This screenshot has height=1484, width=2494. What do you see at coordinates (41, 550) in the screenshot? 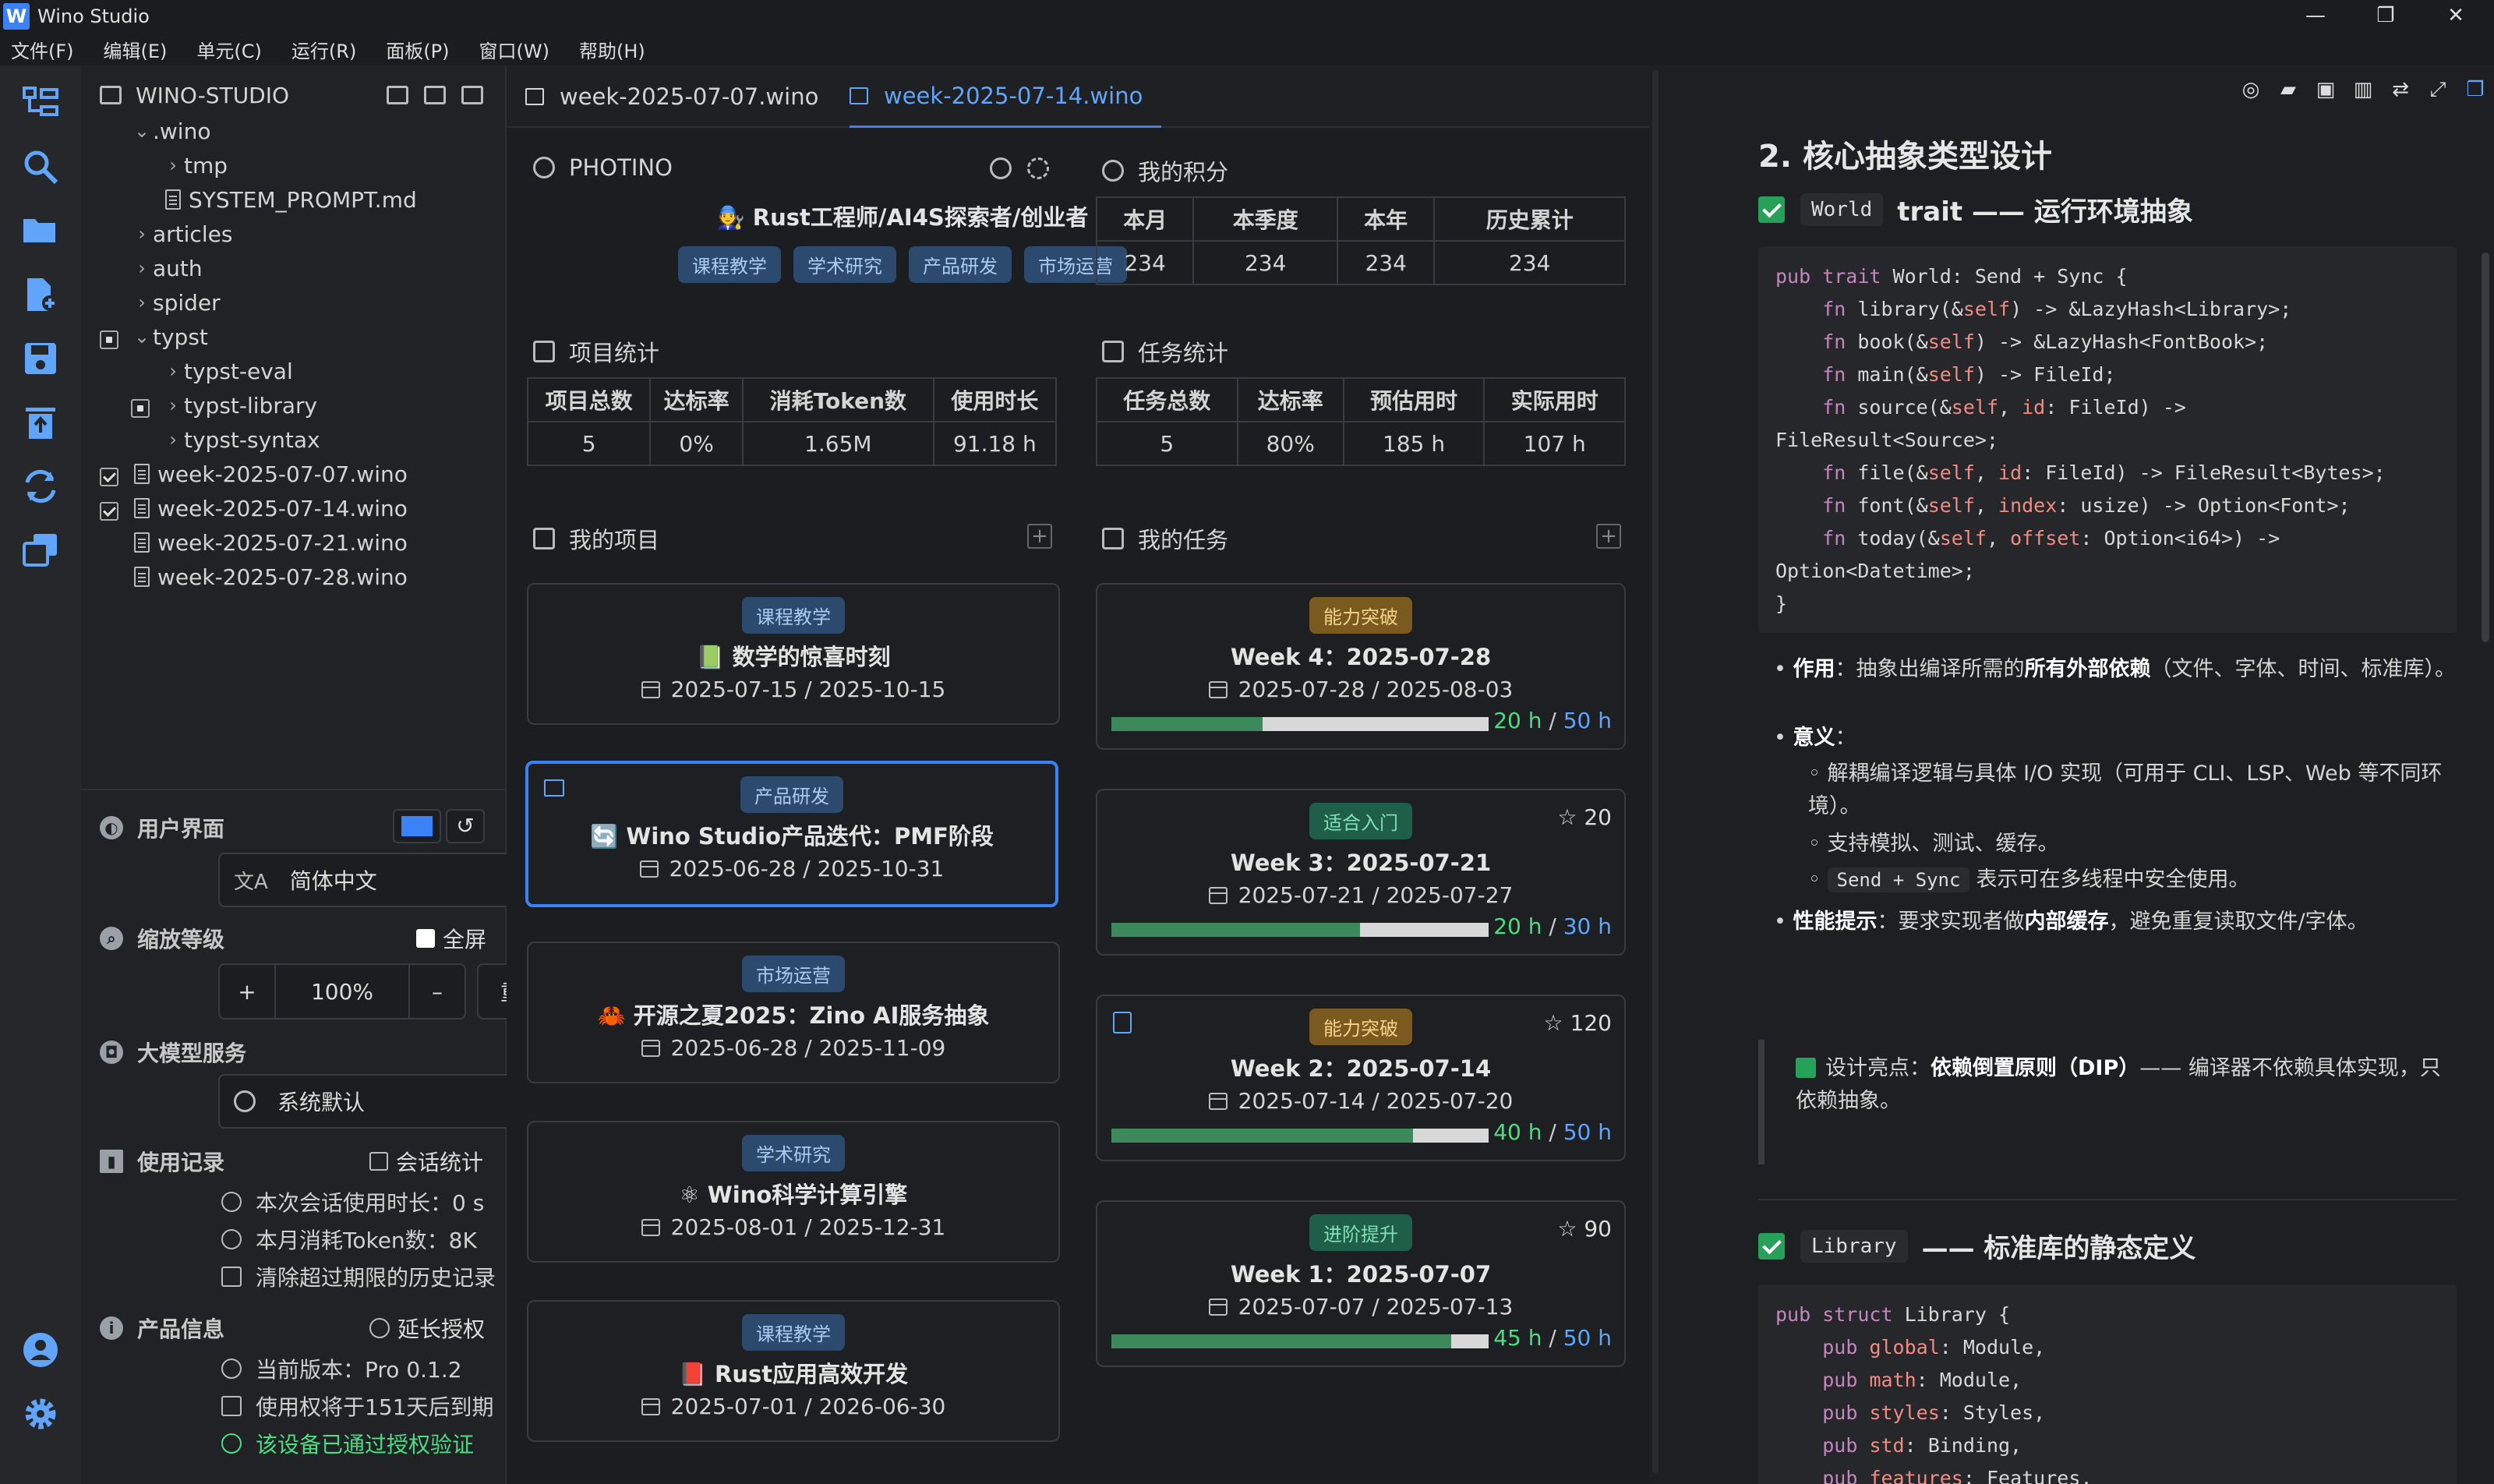
I see `windows-icon` at bounding box center [41, 550].